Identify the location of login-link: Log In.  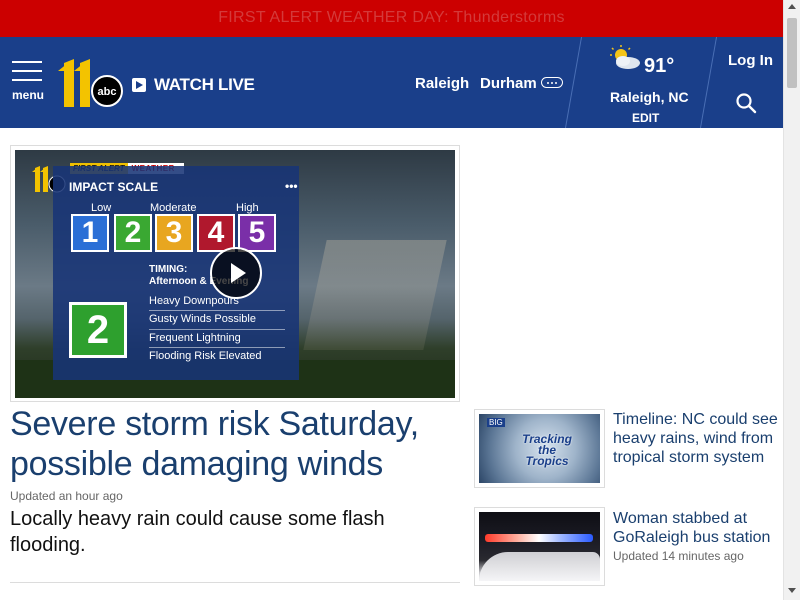
(750, 60).